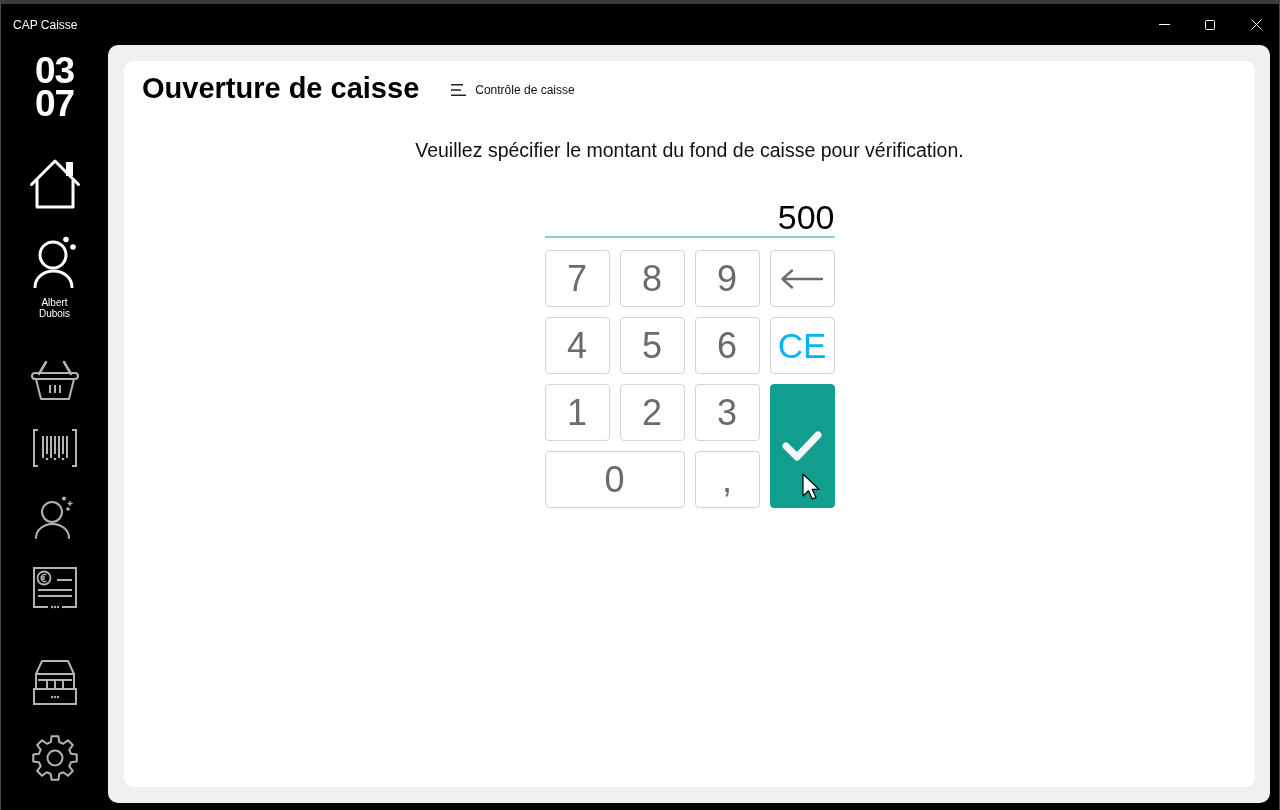 The width and height of the screenshot is (1280, 810). What do you see at coordinates (727, 345) in the screenshot?
I see `digit-key: 6` at bounding box center [727, 345].